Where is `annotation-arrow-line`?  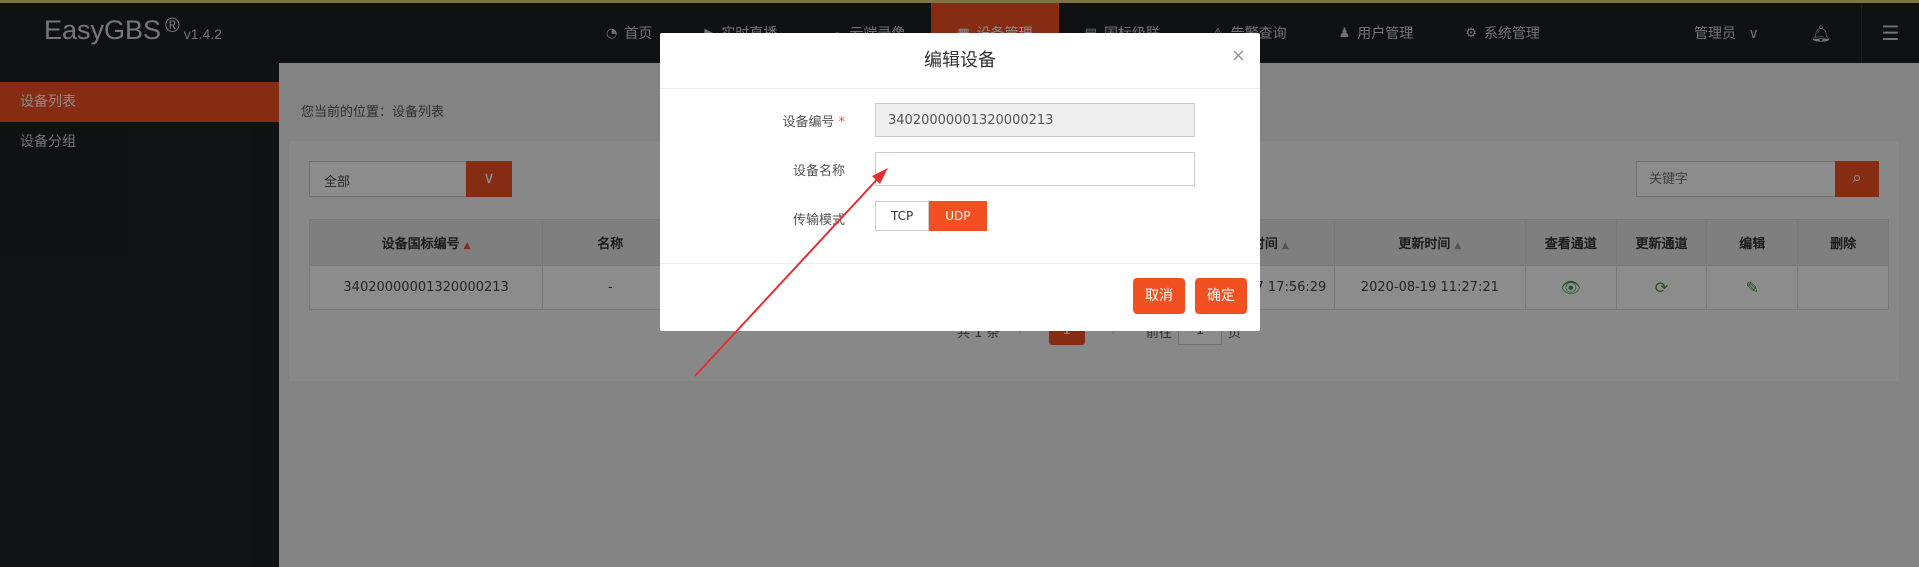 annotation-arrow-line is located at coordinates (789, 274).